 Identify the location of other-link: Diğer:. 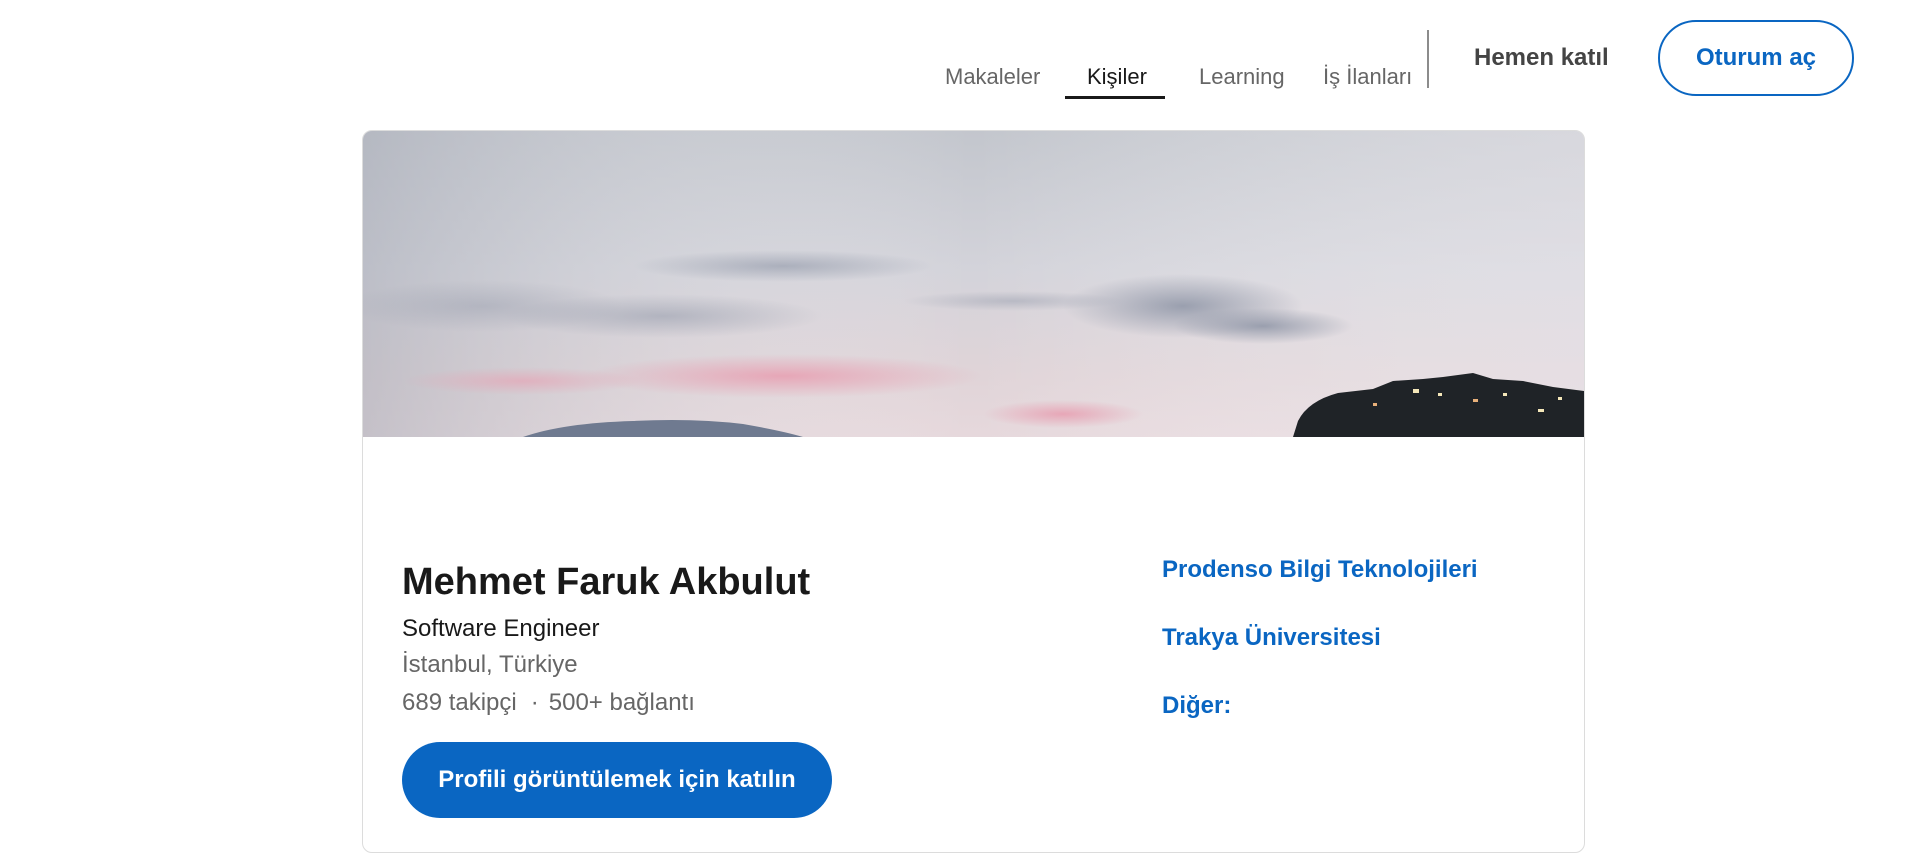
(1320, 706).